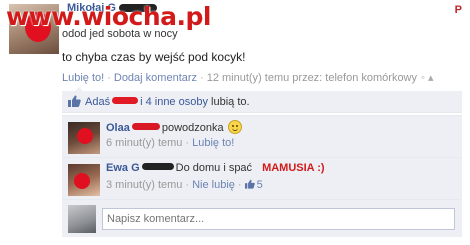 This screenshot has height=245, width=470. Describe the element at coordinates (427, 78) in the screenshot. I see `globe-icon: ◦ ▴` at that location.